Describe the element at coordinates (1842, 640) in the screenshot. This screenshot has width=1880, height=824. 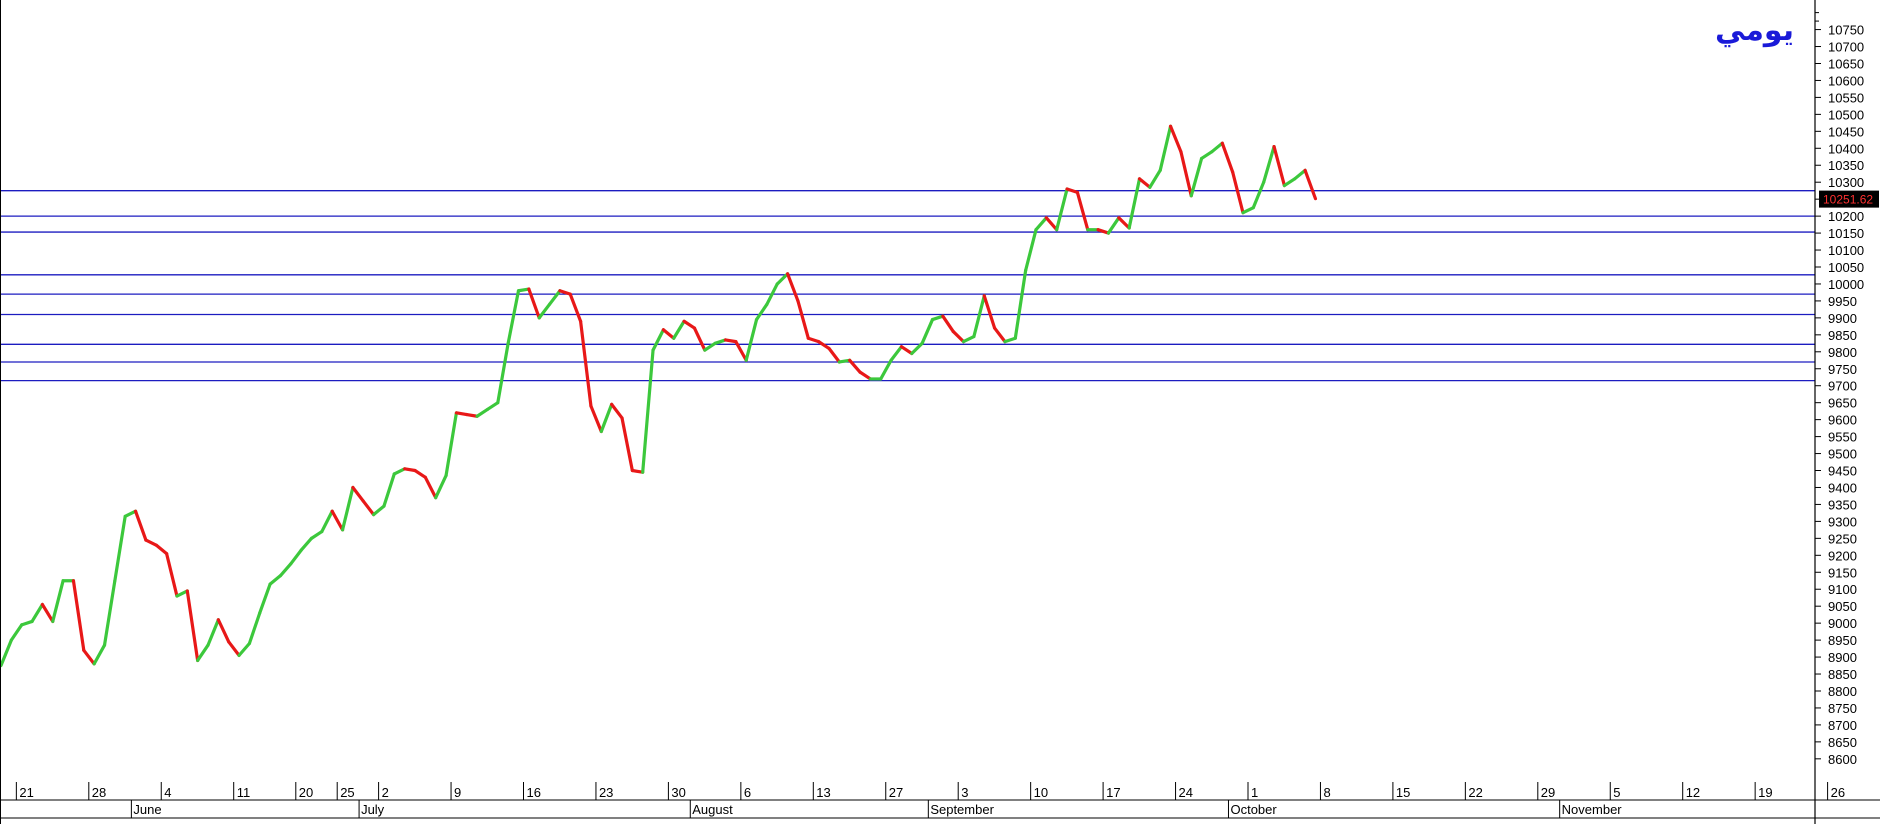
I see `y-tick-label: 8950` at that location.